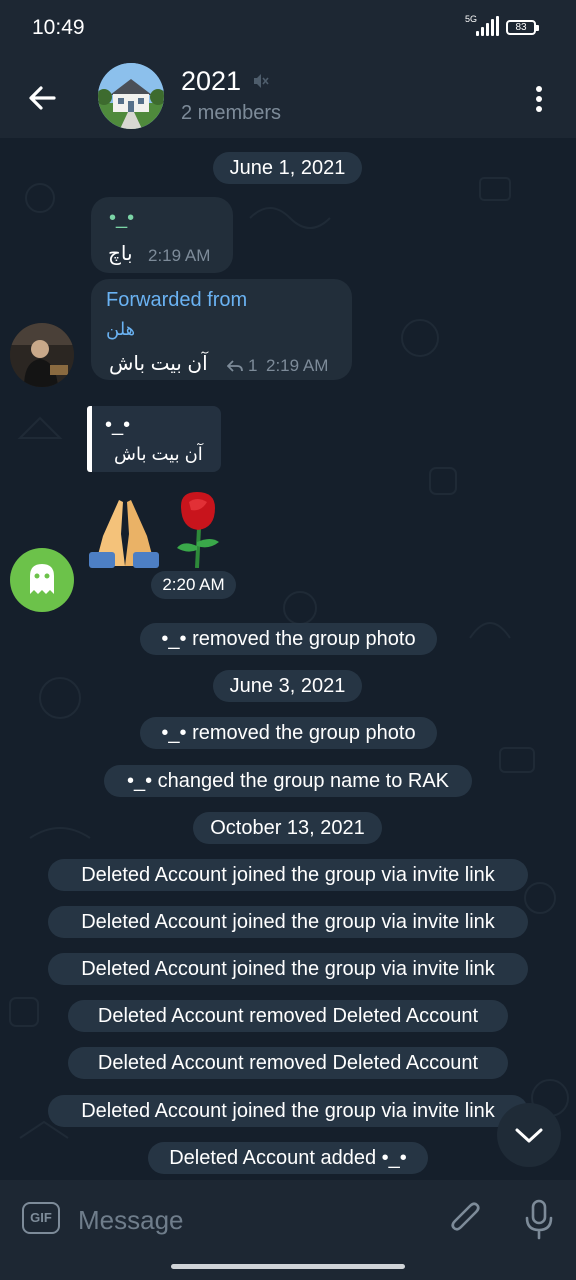 The width and height of the screenshot is (576, 1280). What do you see at coordinates (162, 235) in the screenshot?
I see `message-bubble: •_• باچ 2:19 AM` at bounding box center [162, 235].